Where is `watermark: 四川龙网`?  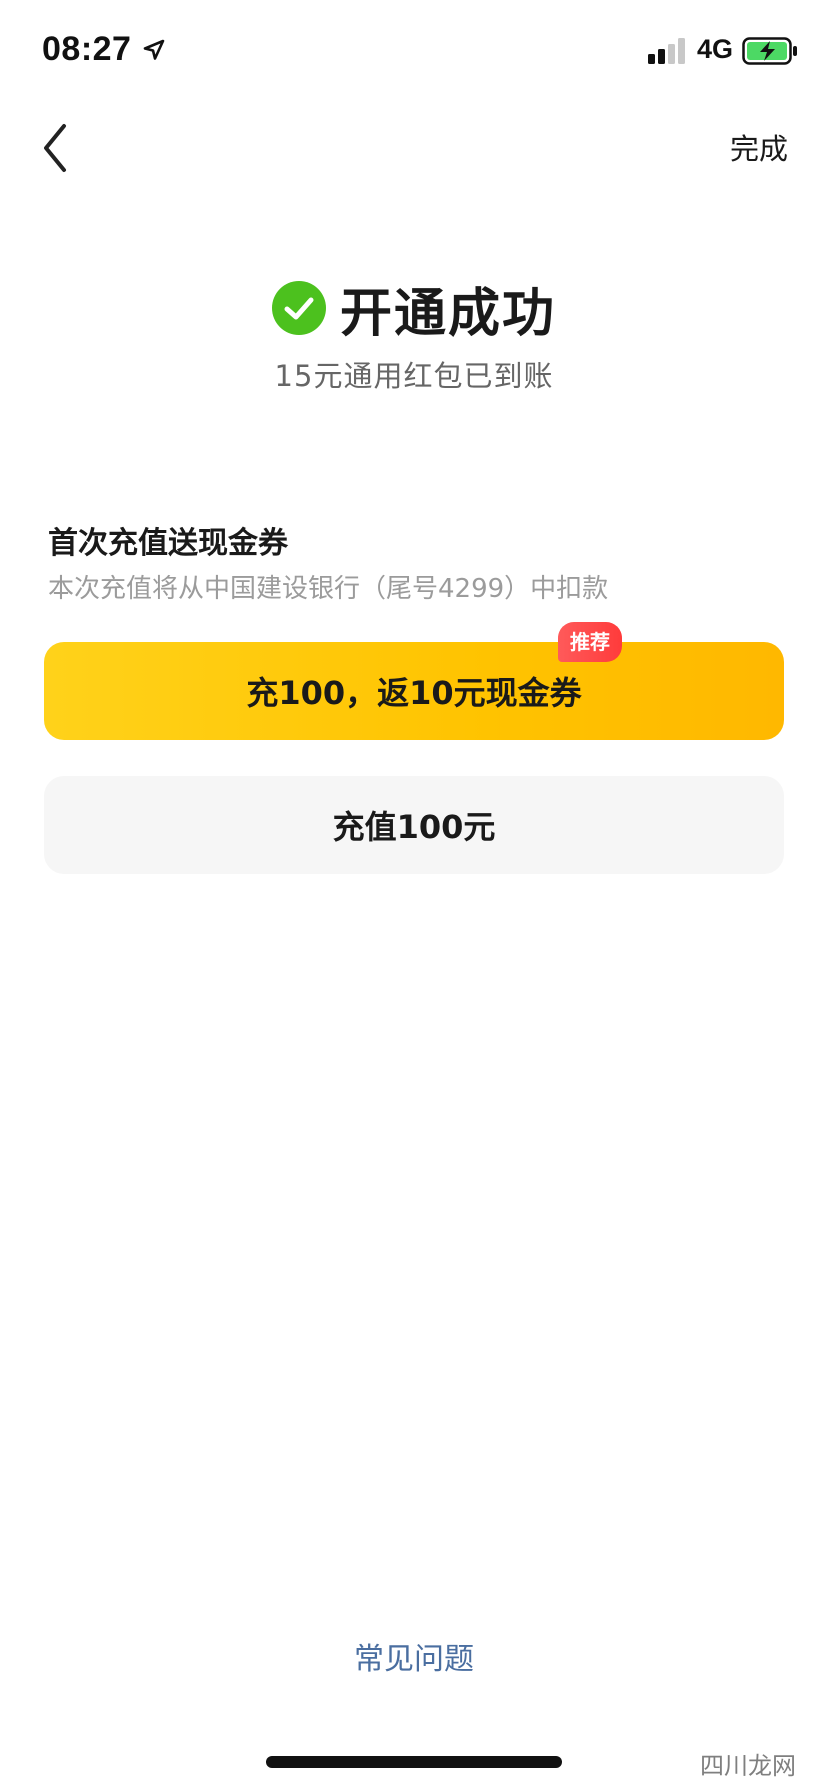
watermark: 四川龙网 is located at coordinates (748, 1766).